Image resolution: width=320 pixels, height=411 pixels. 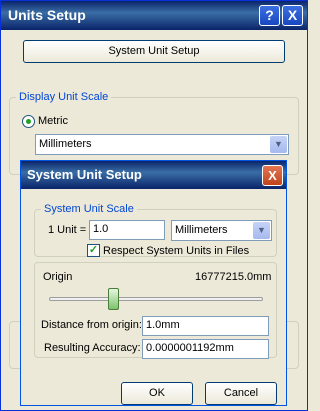 I want to click on origin-value: 16777215.0mm, so click(x=233, y=277).